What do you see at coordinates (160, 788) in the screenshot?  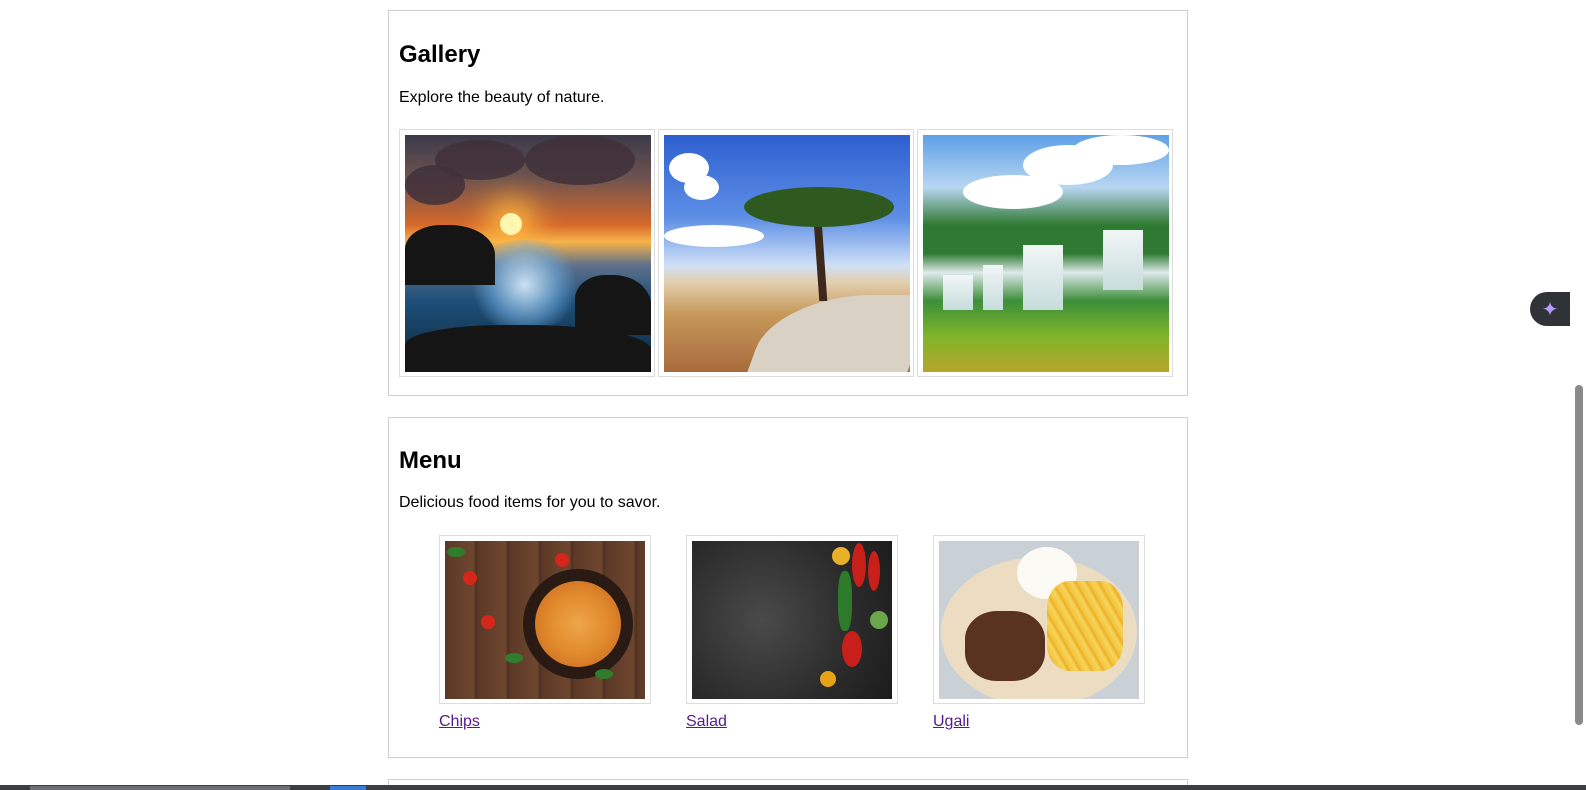 I see `taskbar-item` at bounding box center [160, 788].